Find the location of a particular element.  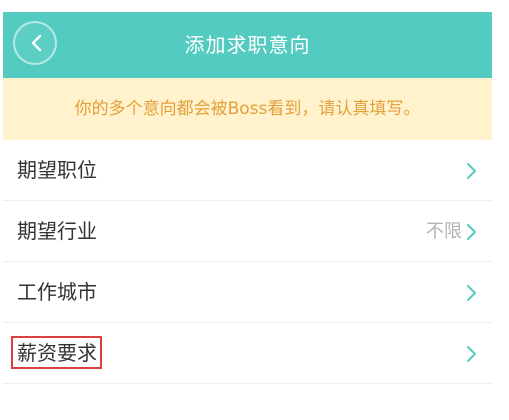

row-expected-industry: 期望行业 不限 is located at coordinates (247, 231).